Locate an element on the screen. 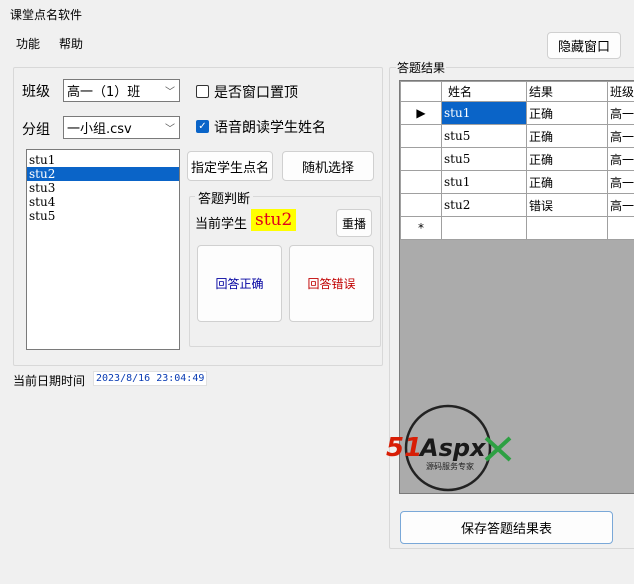  topmost-checkbox-label: 是否窗口置顶 is located at coordinates (256, 92).